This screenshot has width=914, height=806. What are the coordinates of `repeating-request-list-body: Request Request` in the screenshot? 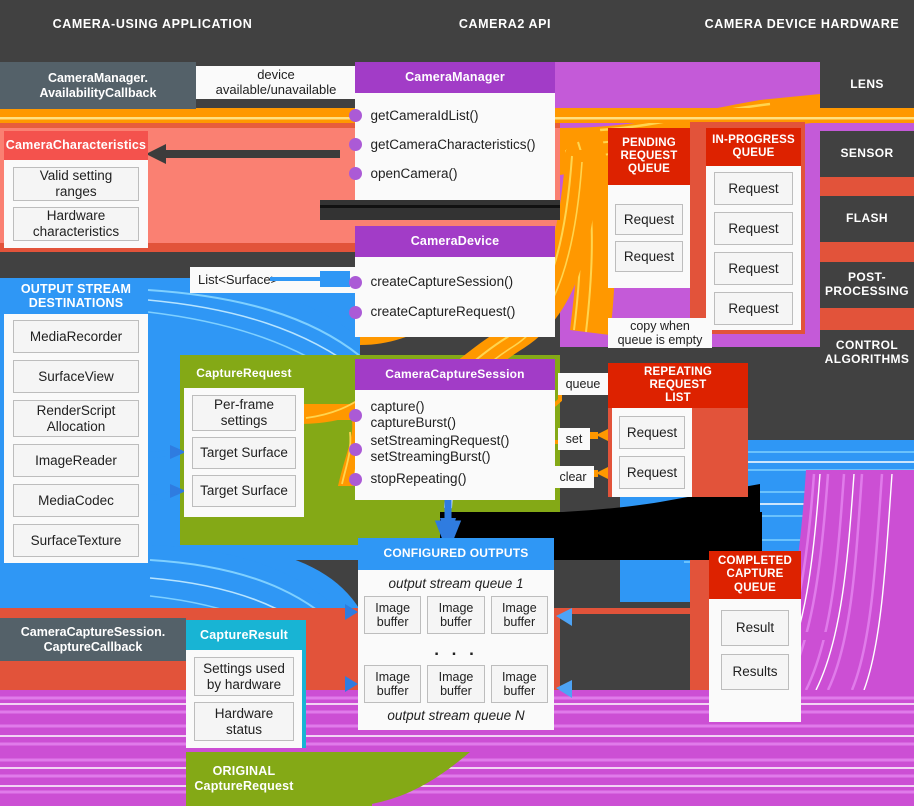 It's located at (652, 452).